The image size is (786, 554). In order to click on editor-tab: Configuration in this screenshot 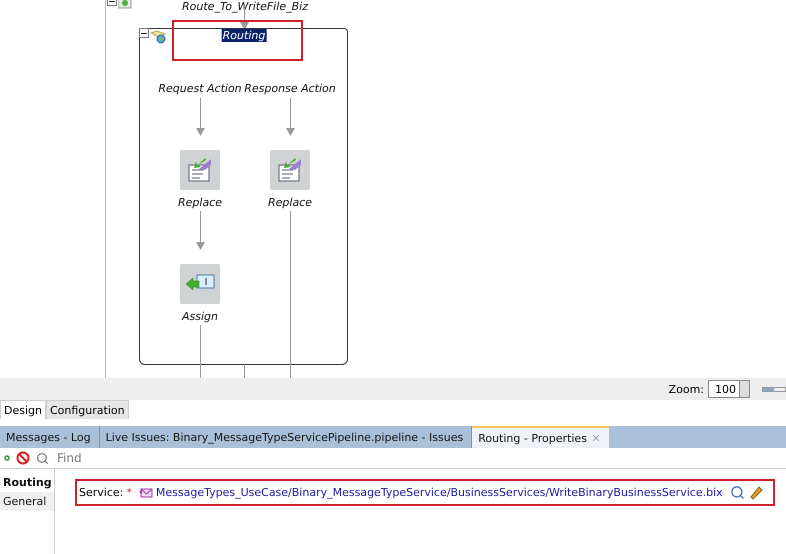, I will do `click(87, 409)`.